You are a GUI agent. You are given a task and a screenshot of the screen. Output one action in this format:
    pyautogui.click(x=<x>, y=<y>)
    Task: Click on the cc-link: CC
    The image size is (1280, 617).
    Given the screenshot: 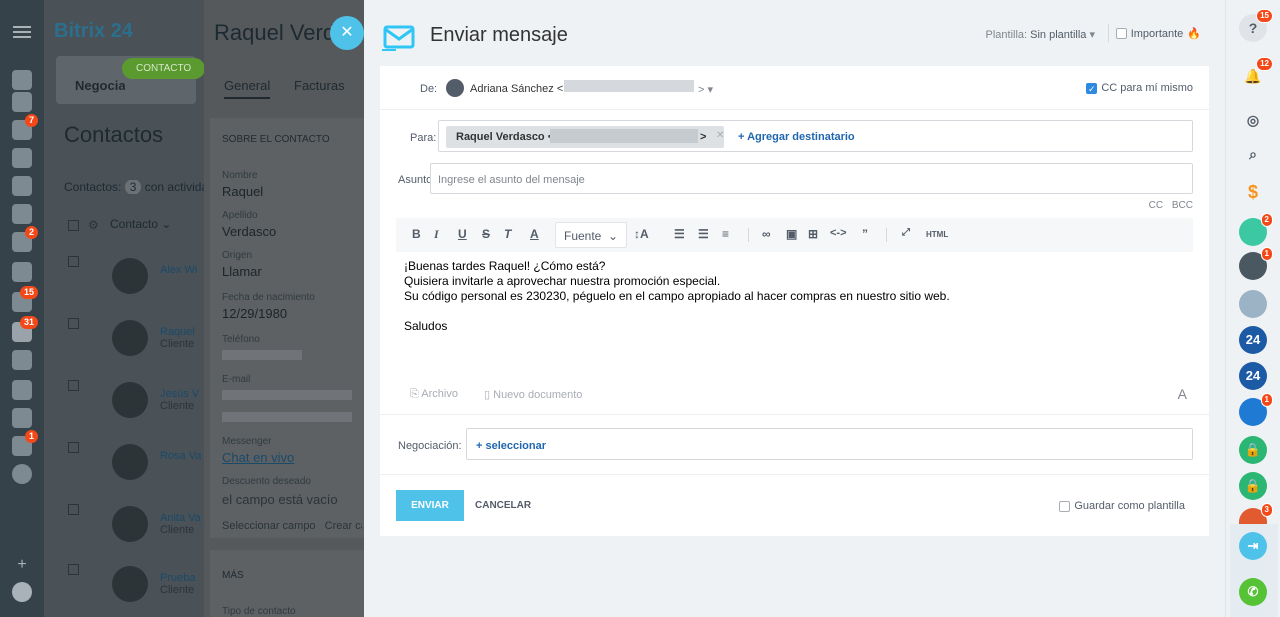 What is the action you would take?
    pyautogui.click(x=1156, y=205)
    